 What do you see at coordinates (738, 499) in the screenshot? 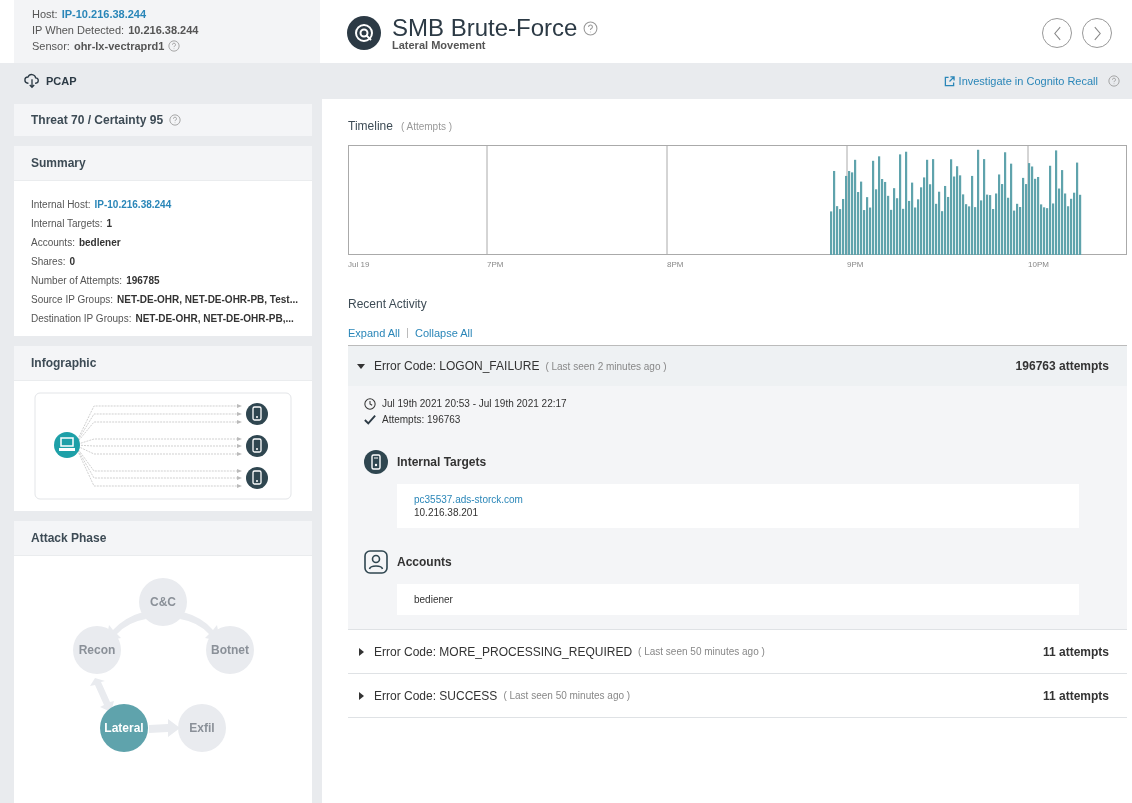
I see `target-host-link: pc35537.ads-storck.com` at bounding box center [738, 499].